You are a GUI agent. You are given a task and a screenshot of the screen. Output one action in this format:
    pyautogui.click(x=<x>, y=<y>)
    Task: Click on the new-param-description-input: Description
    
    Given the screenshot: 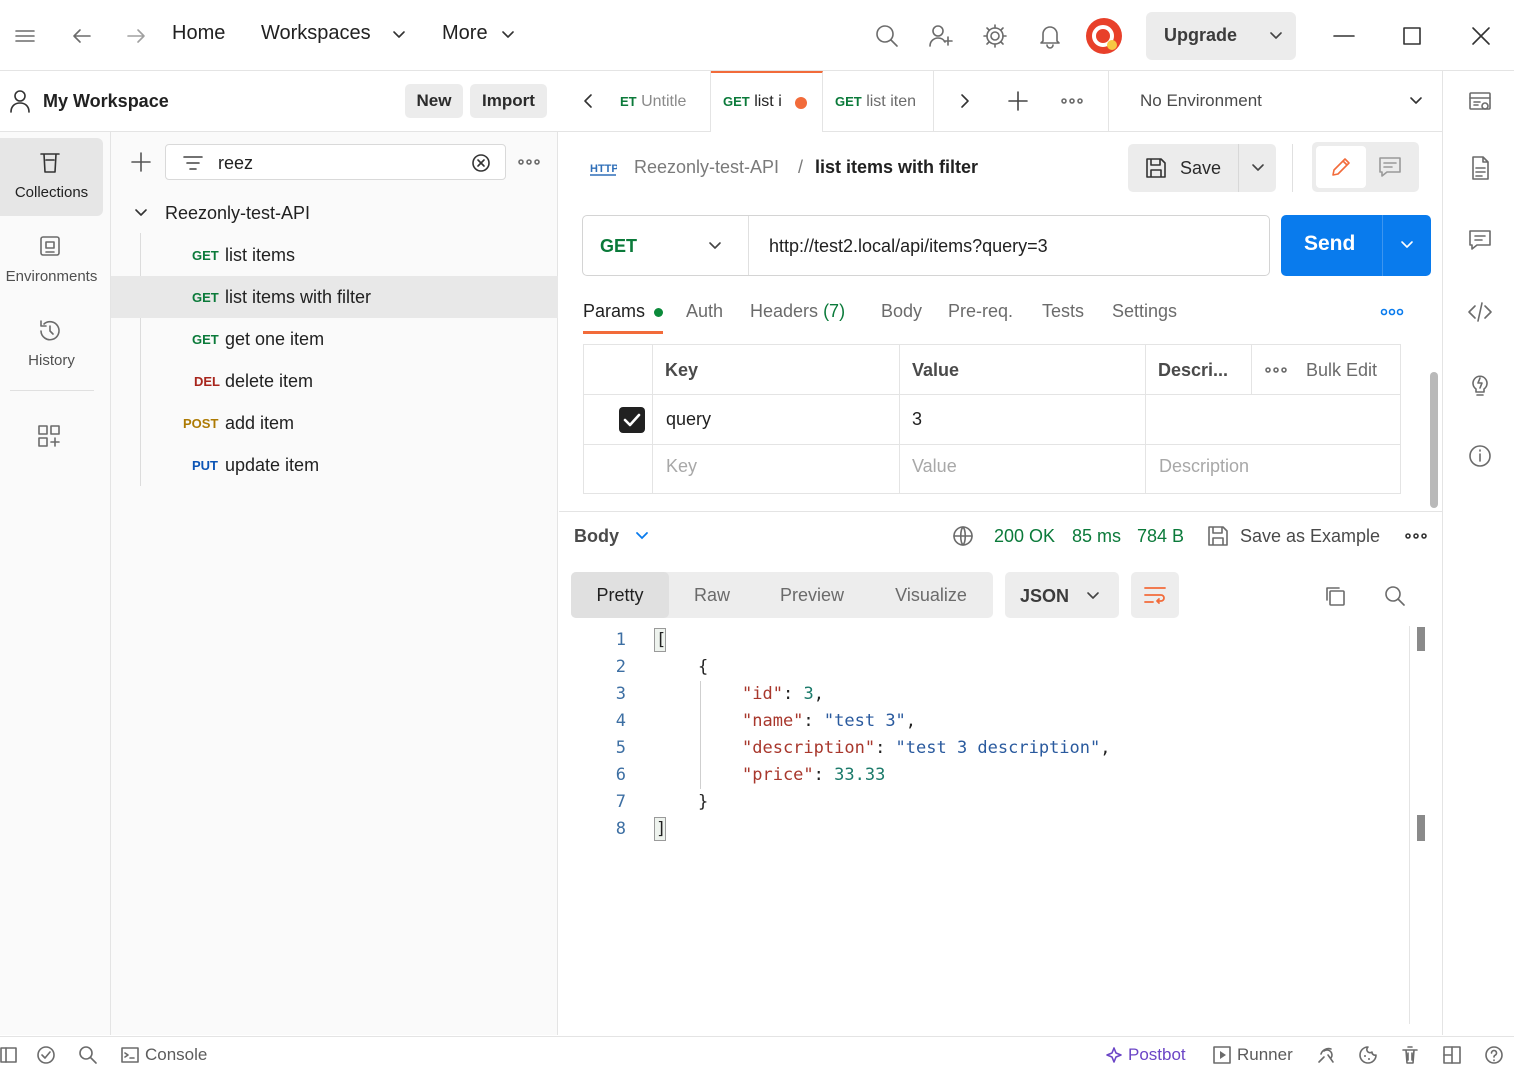 What is the action you would take?
    pyautogui.click(x=1204, y=466)
    